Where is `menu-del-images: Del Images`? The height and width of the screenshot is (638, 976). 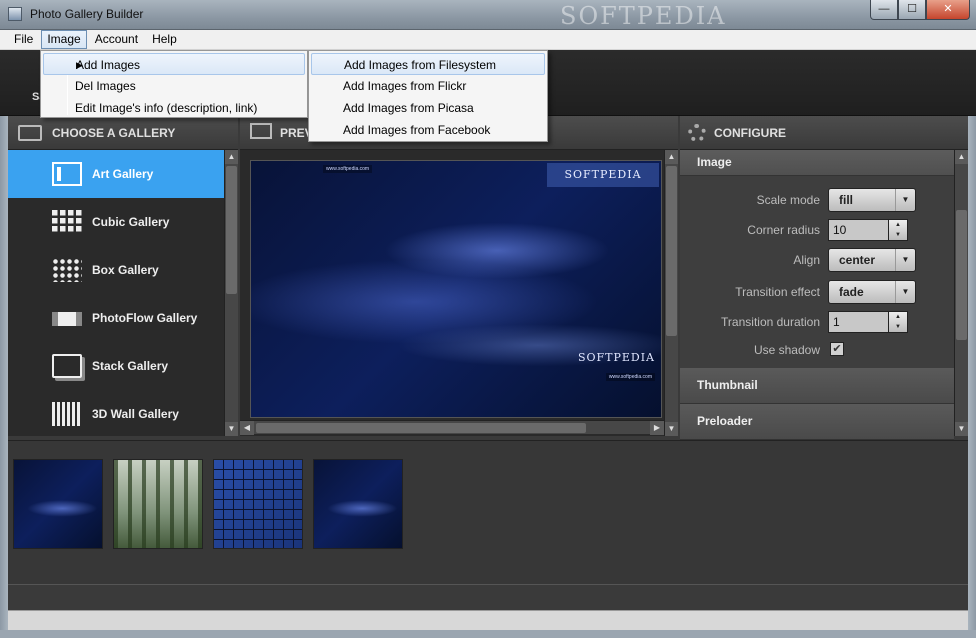
menu-del-images: Del Images is located at coordinates (174, 86).